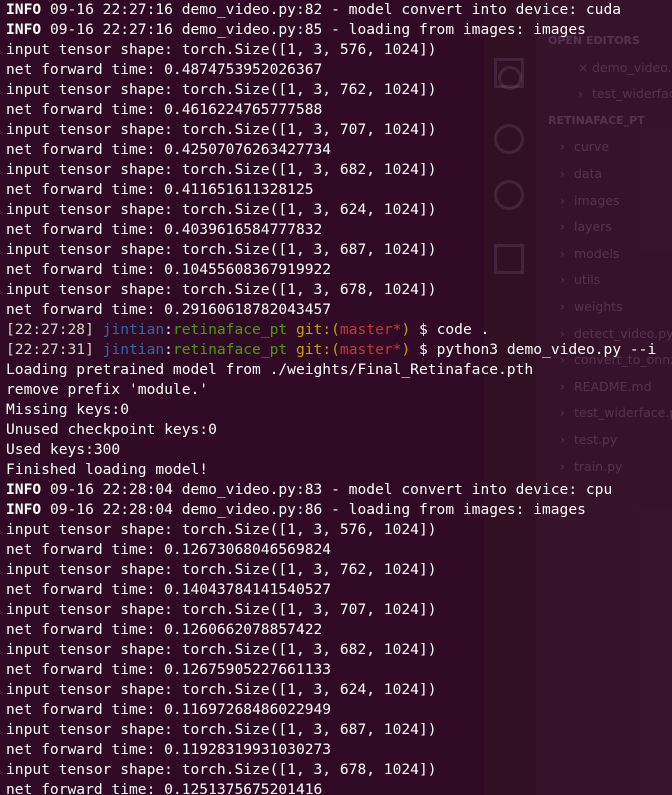 This screenshot has height=795, width=672. Describe the element at coordinates (63, 449) in the screenshot. I see `terminal-text-segment: Used keys:300` at that location.